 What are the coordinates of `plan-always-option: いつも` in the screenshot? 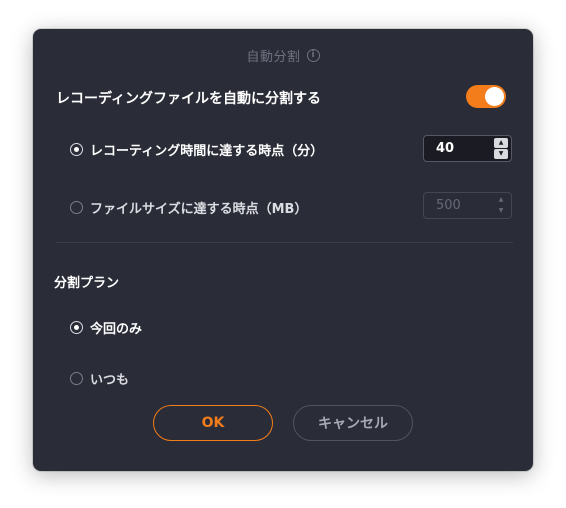 It's located at (99, 378).